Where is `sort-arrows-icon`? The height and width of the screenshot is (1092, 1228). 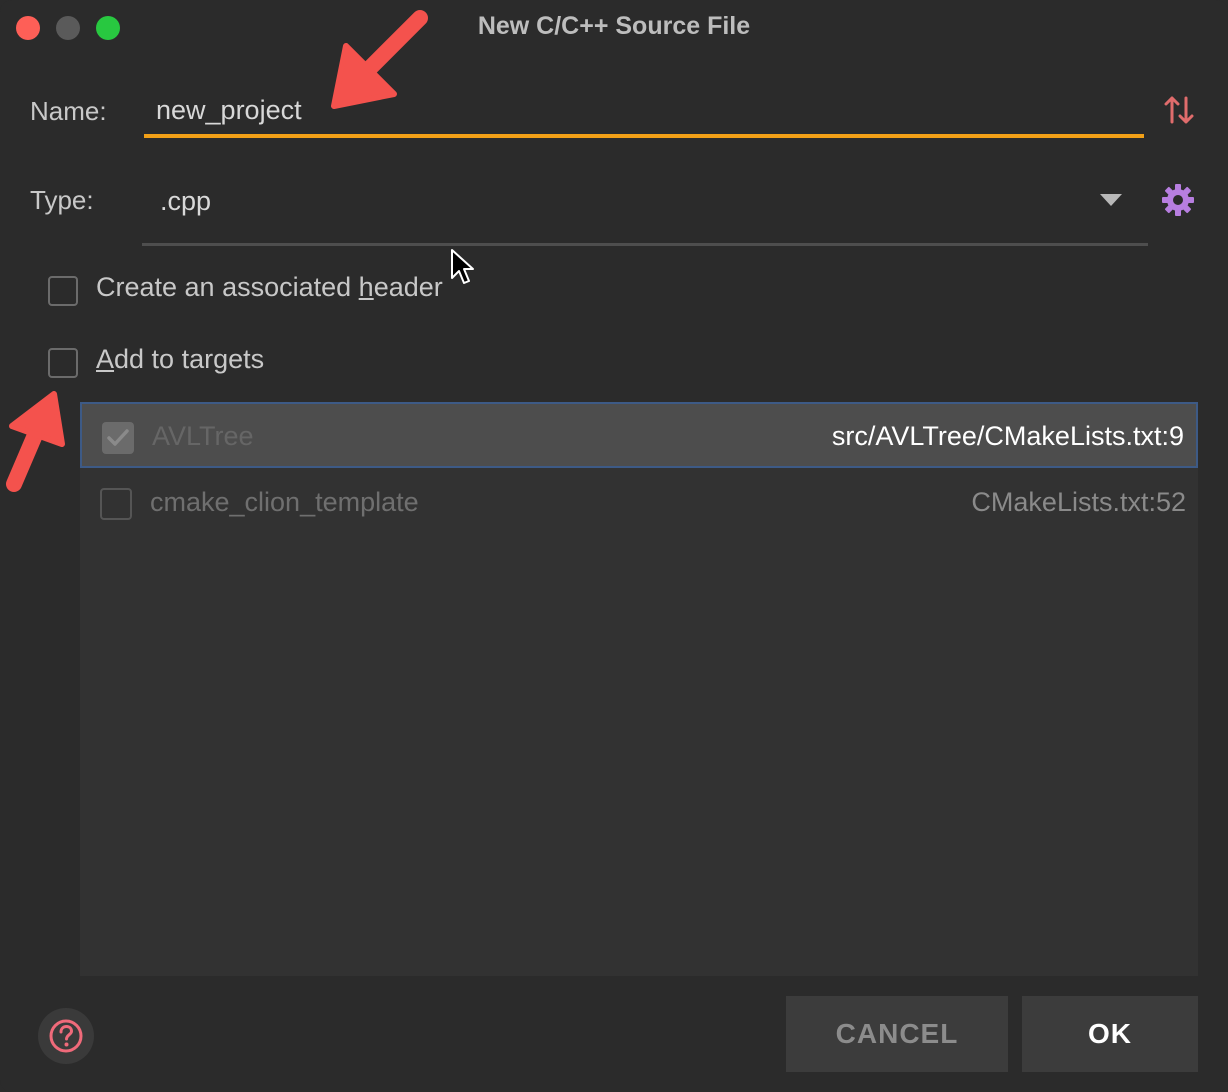
sort-arrows-icon is located at coordinates (1179, 110).